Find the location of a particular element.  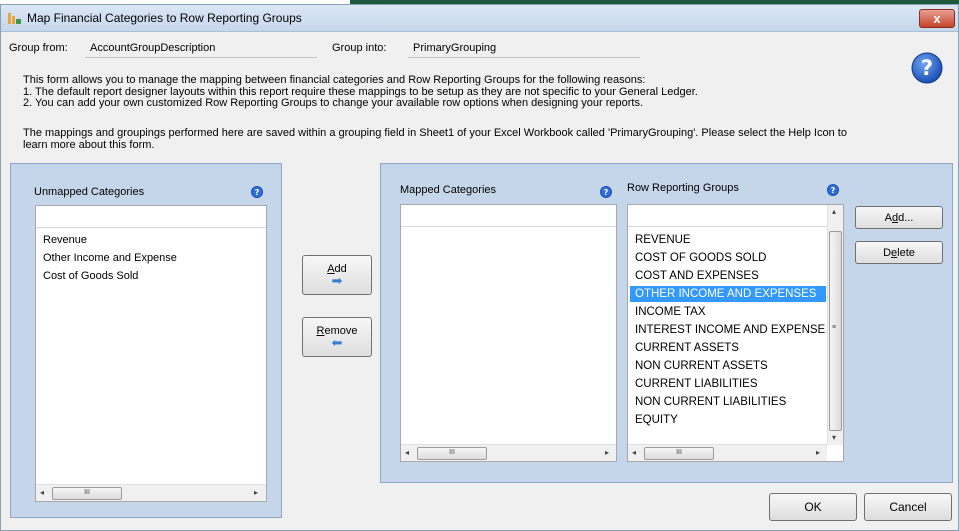

cancel-button: Cancel is located at coordinates (908, 507).